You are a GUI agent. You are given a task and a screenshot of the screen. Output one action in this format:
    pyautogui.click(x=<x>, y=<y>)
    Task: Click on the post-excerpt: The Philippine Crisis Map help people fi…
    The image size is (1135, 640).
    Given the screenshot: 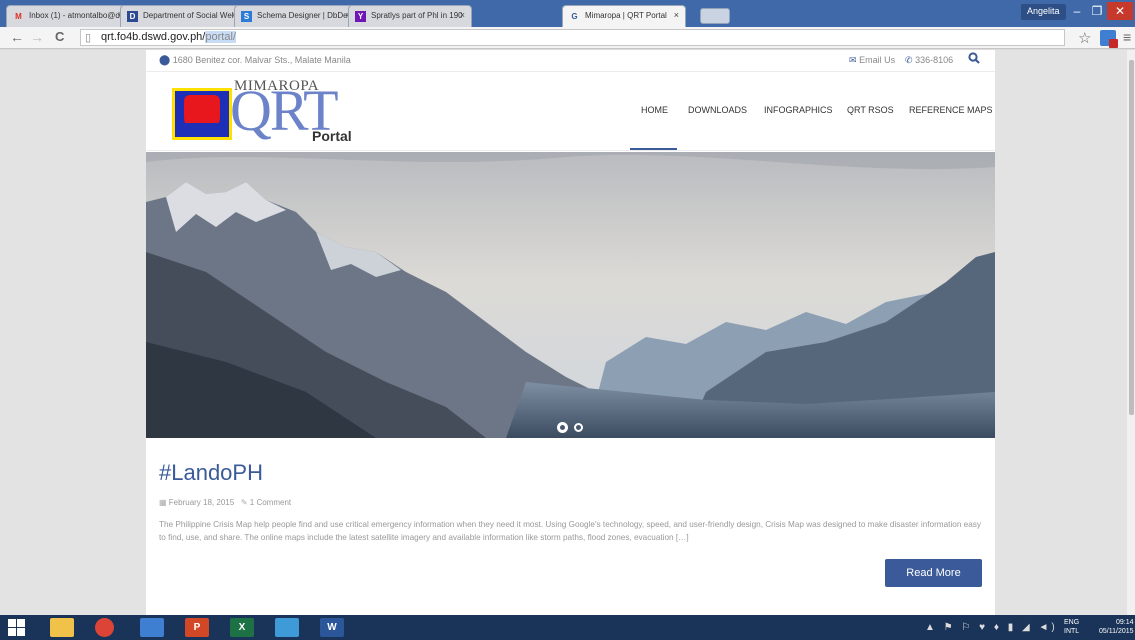 What is the action you would take?
    pyautogui.click(x=570, y=531)
    